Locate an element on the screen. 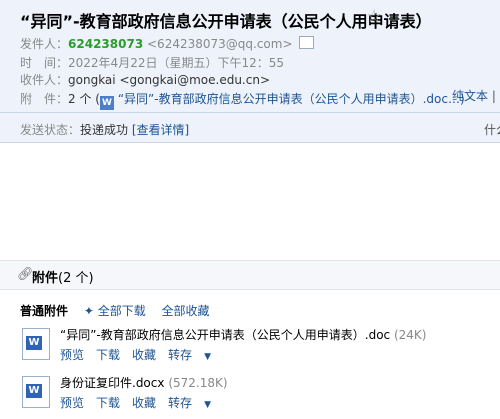  plain-text-link-wrap: 纯文本 | is located at coordinates (474, 95).